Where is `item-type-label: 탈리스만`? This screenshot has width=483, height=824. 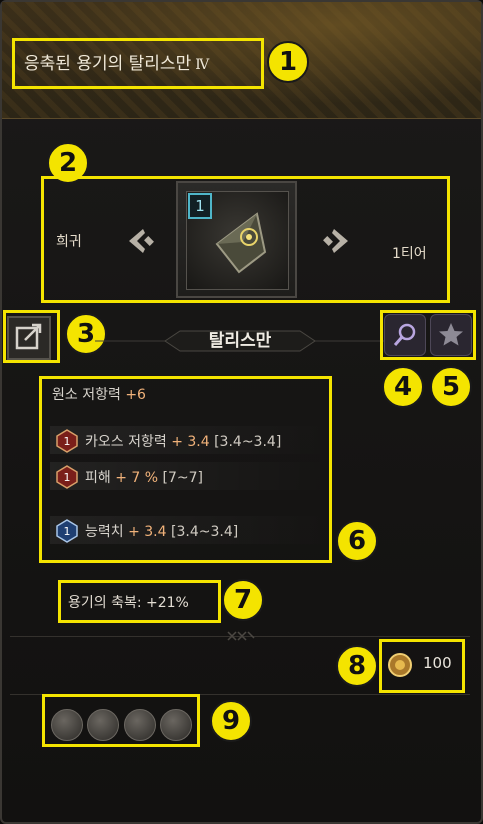 item-type-label: 탈리스만 is located at coordinates (240, 341).